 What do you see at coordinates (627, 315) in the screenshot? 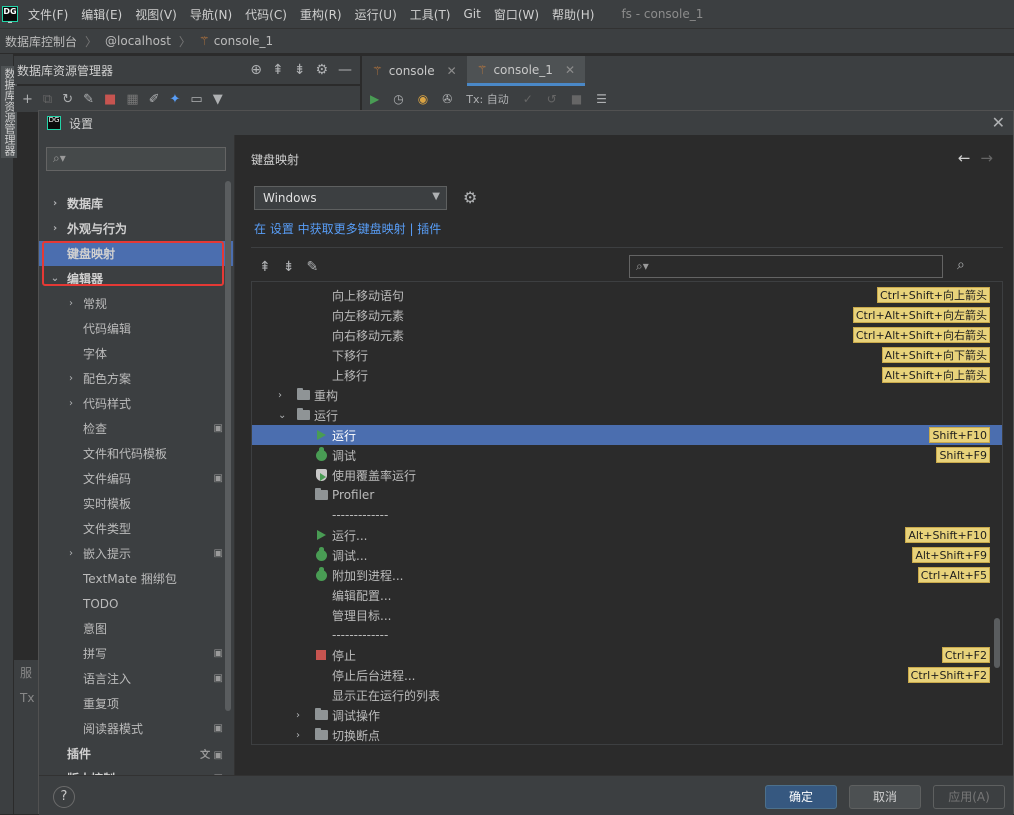
I see `action-row: 向左移动元素 Ctrl+Alt+Shift+向左箭头` at bounding box center [627, 315].